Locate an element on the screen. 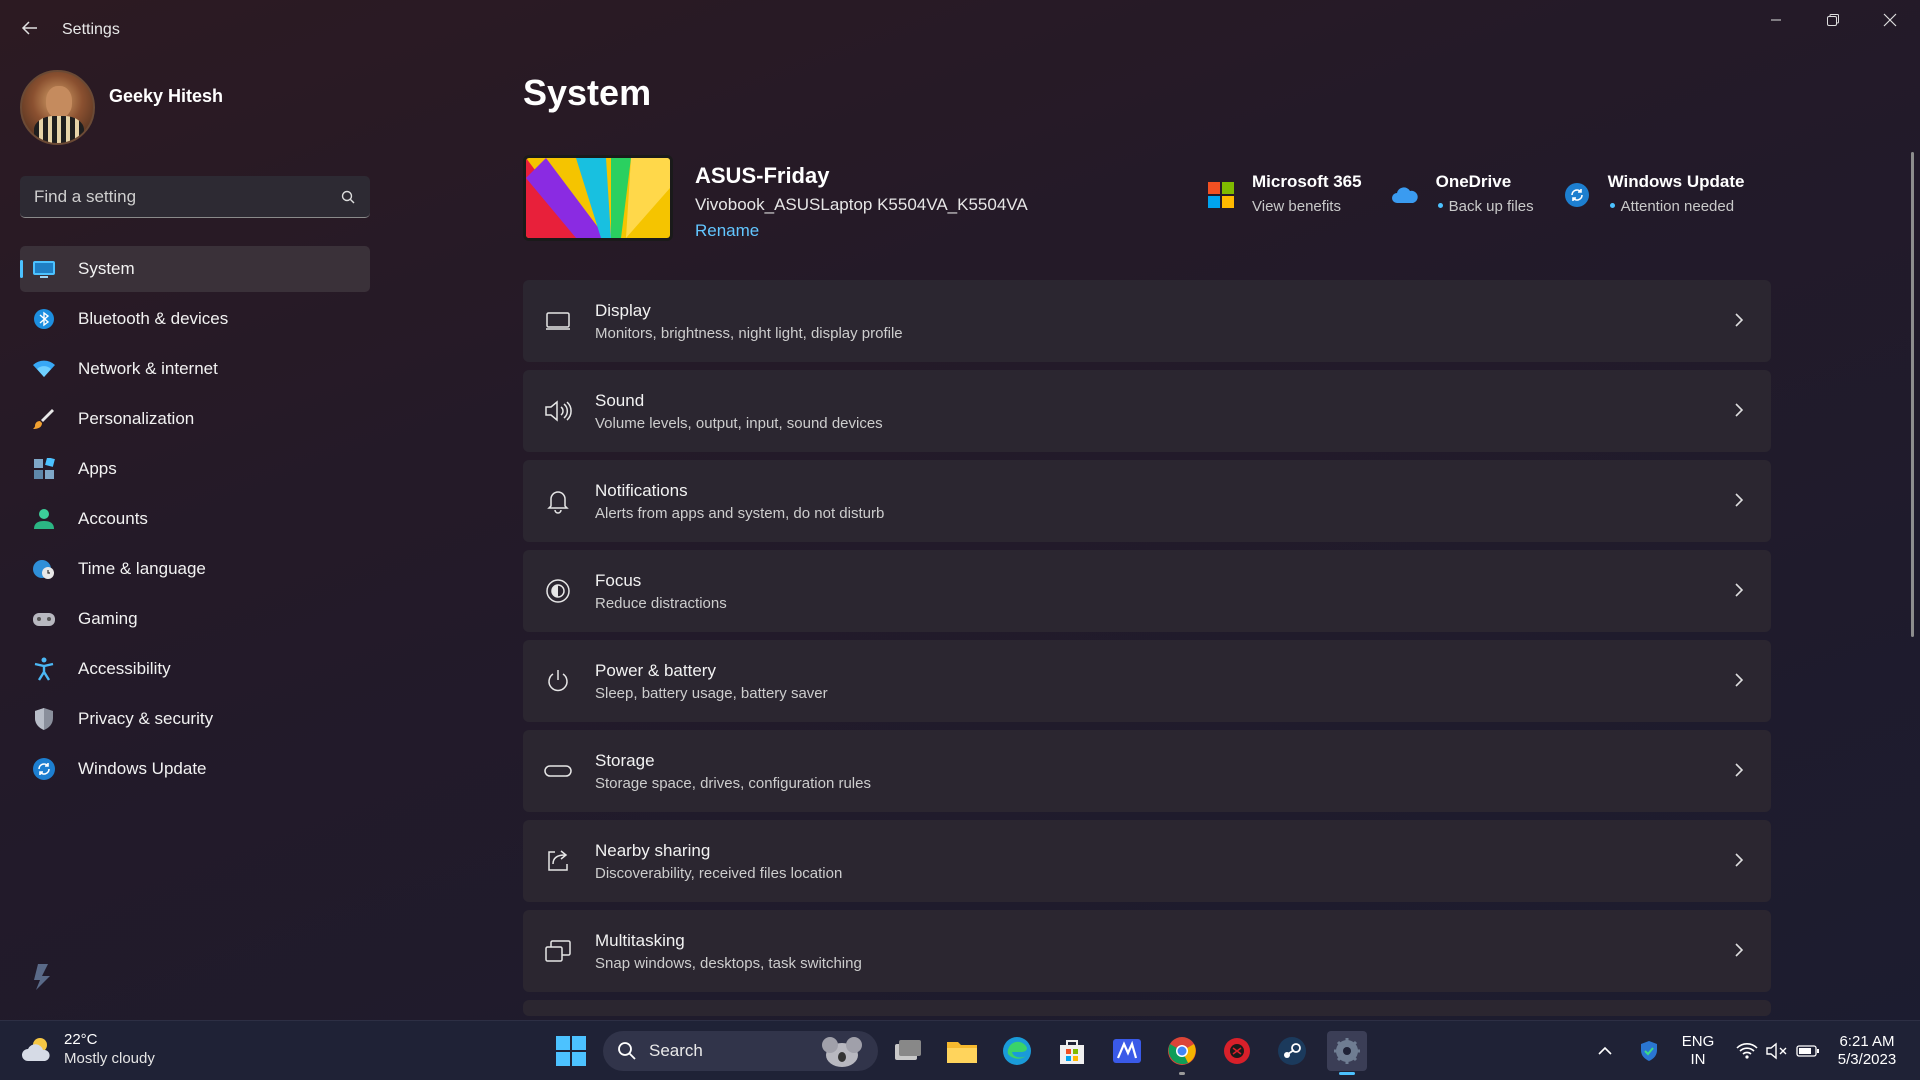 This screenshot has width=1920, height=1080. sidebar-item-time-language: Time & language is located at coordinates (195, 569).